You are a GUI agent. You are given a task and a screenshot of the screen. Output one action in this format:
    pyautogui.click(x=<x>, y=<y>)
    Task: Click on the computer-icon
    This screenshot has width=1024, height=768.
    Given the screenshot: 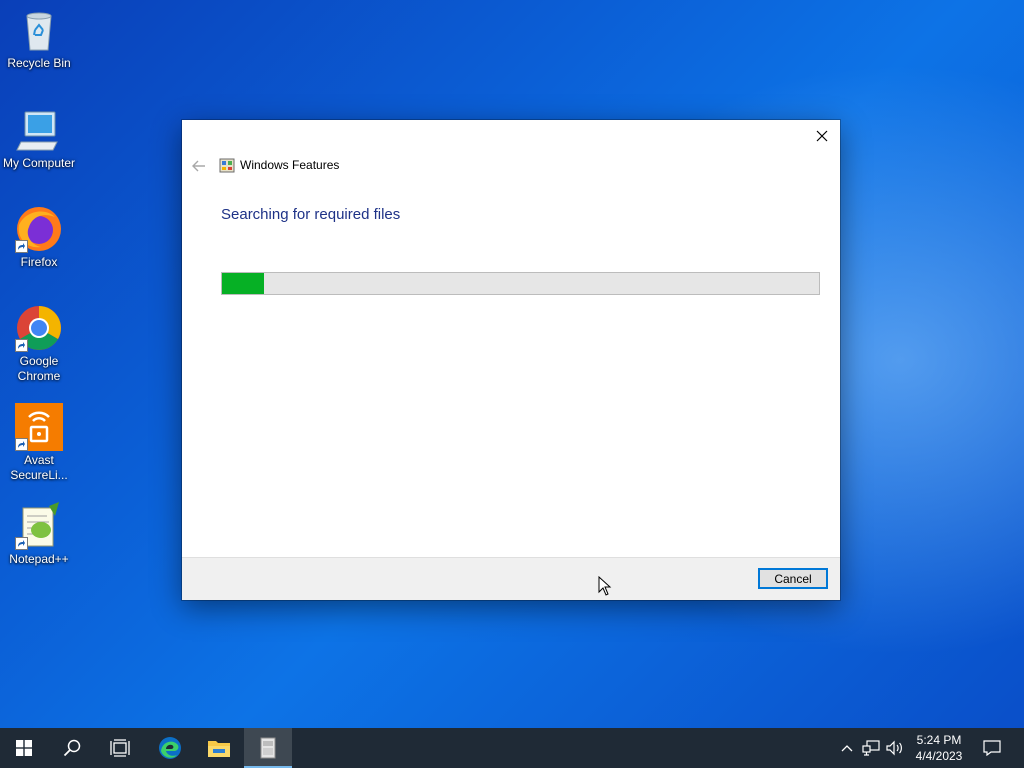 What is the action you would take?
    pyautogui.click(x=39, y=130)
    